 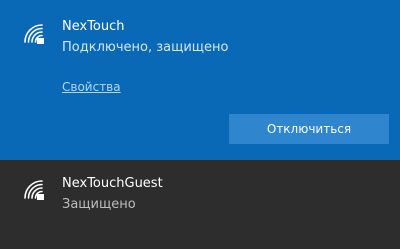 What do you see at coordinates (93, 26) in the screenshot?
I see `network-name: NexTouch` at bounding box center [93, 26].